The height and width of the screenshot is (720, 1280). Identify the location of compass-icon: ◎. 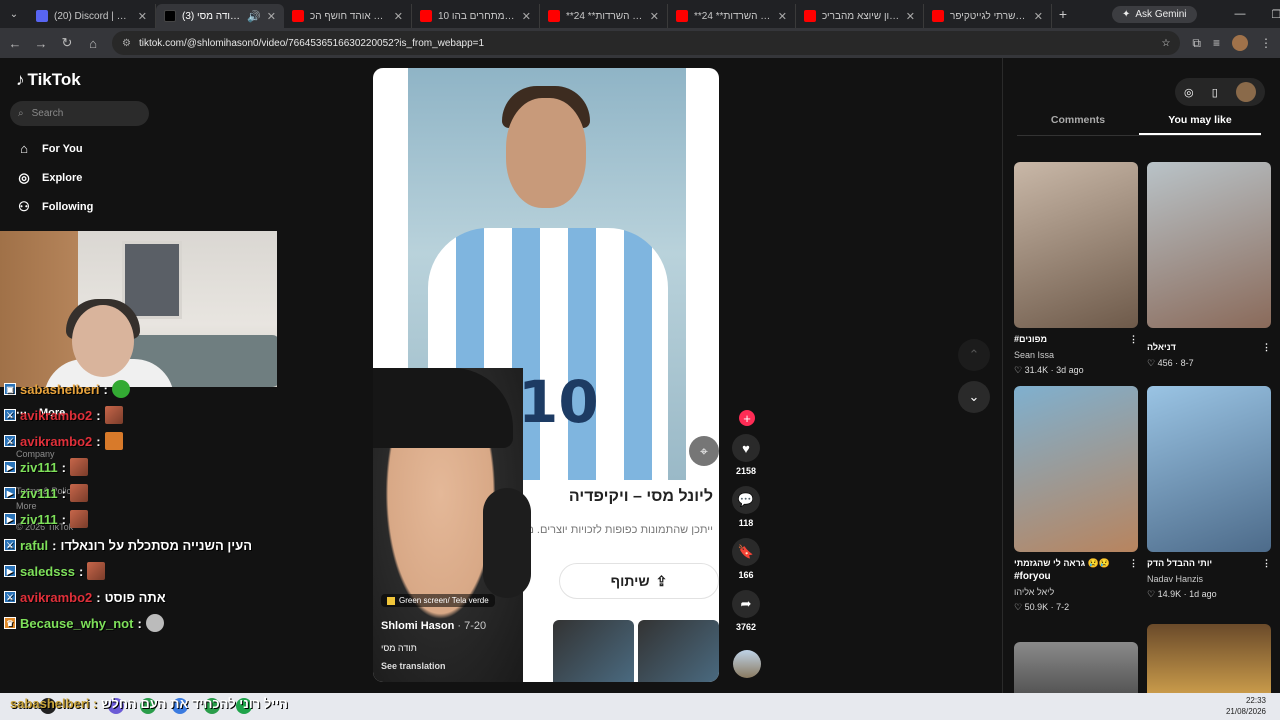
(1189, 92).